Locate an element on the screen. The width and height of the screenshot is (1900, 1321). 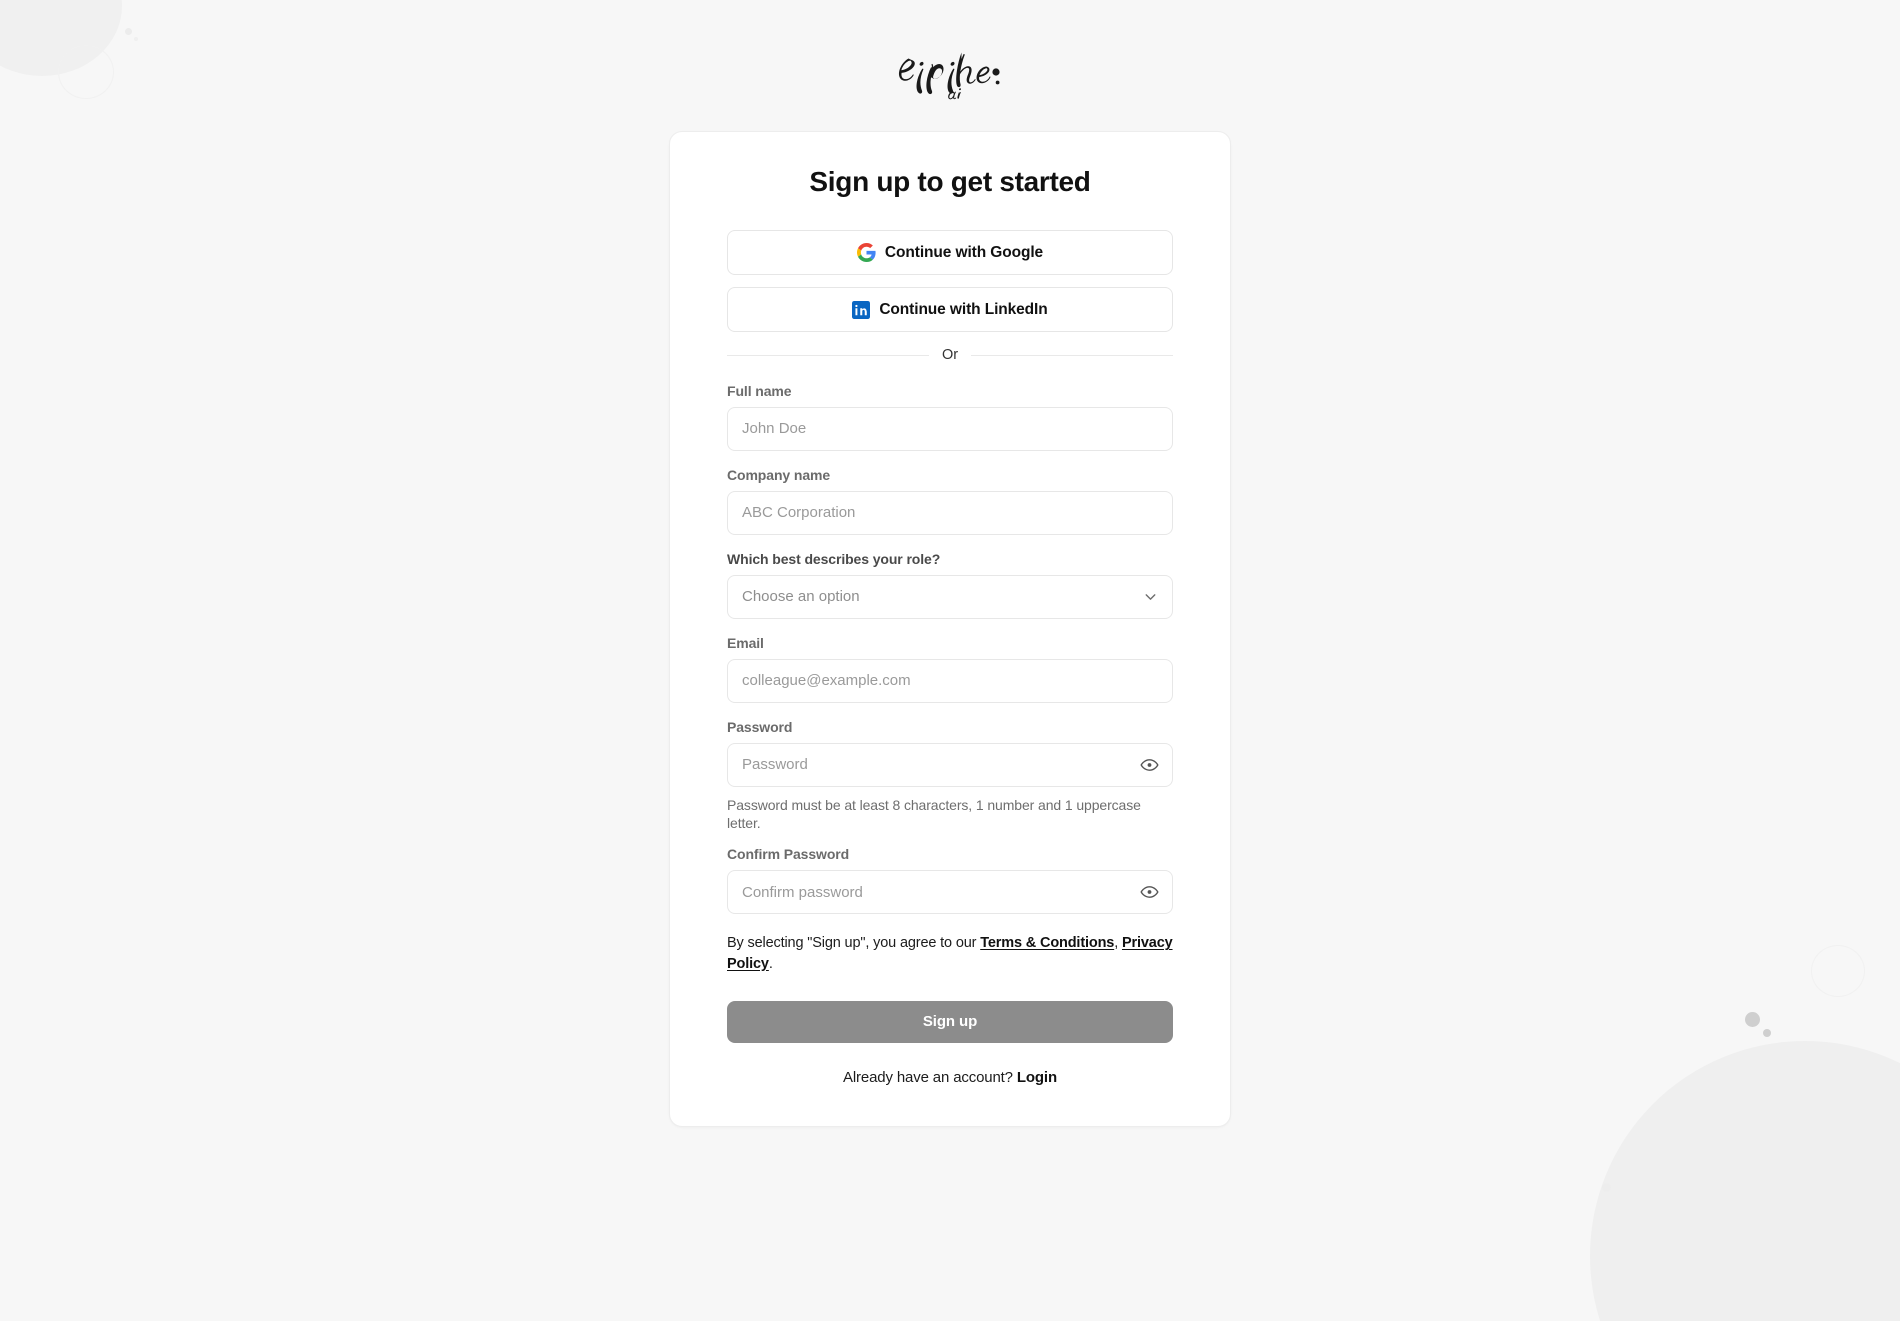
continue-with-linkedin-button: Continue with LinkedIn is located at coordinates (950, 309).